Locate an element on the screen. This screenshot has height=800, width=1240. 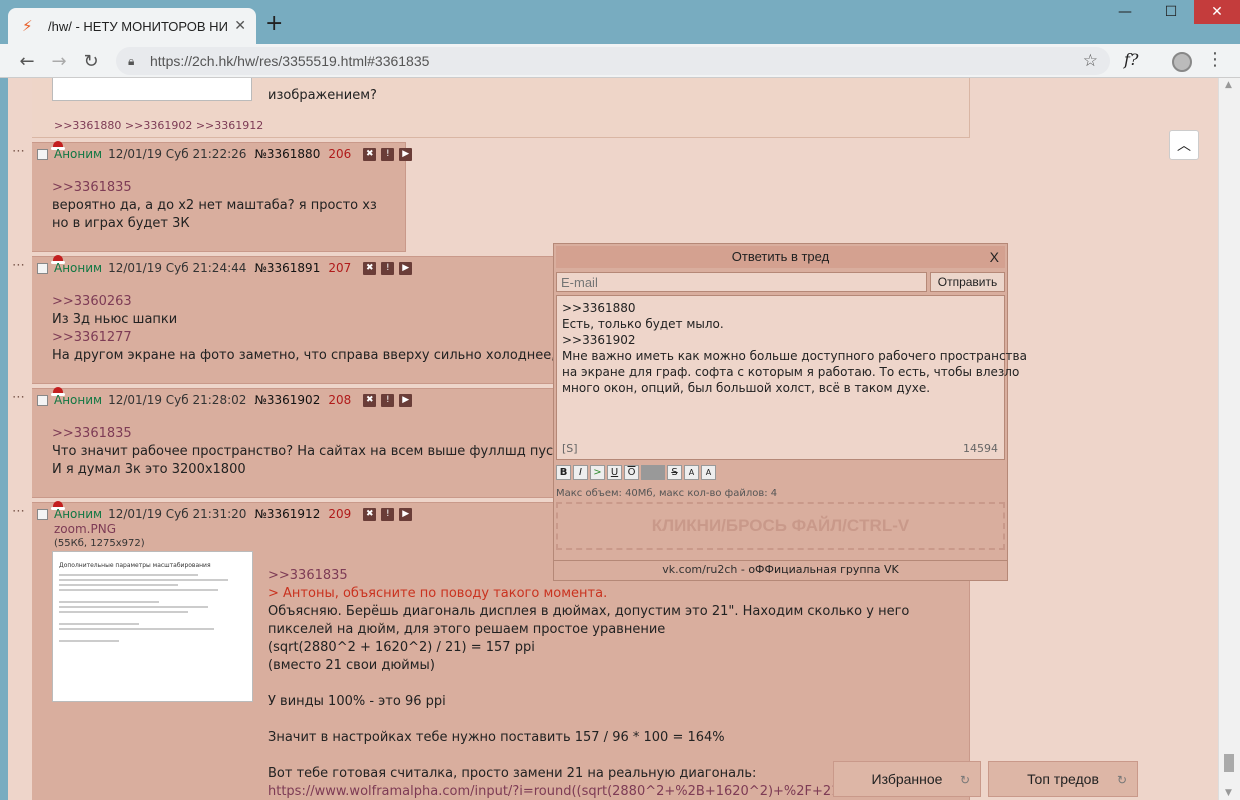
top-threads-button: Топ тредов ↻ is located at coordinates (1063, 779).